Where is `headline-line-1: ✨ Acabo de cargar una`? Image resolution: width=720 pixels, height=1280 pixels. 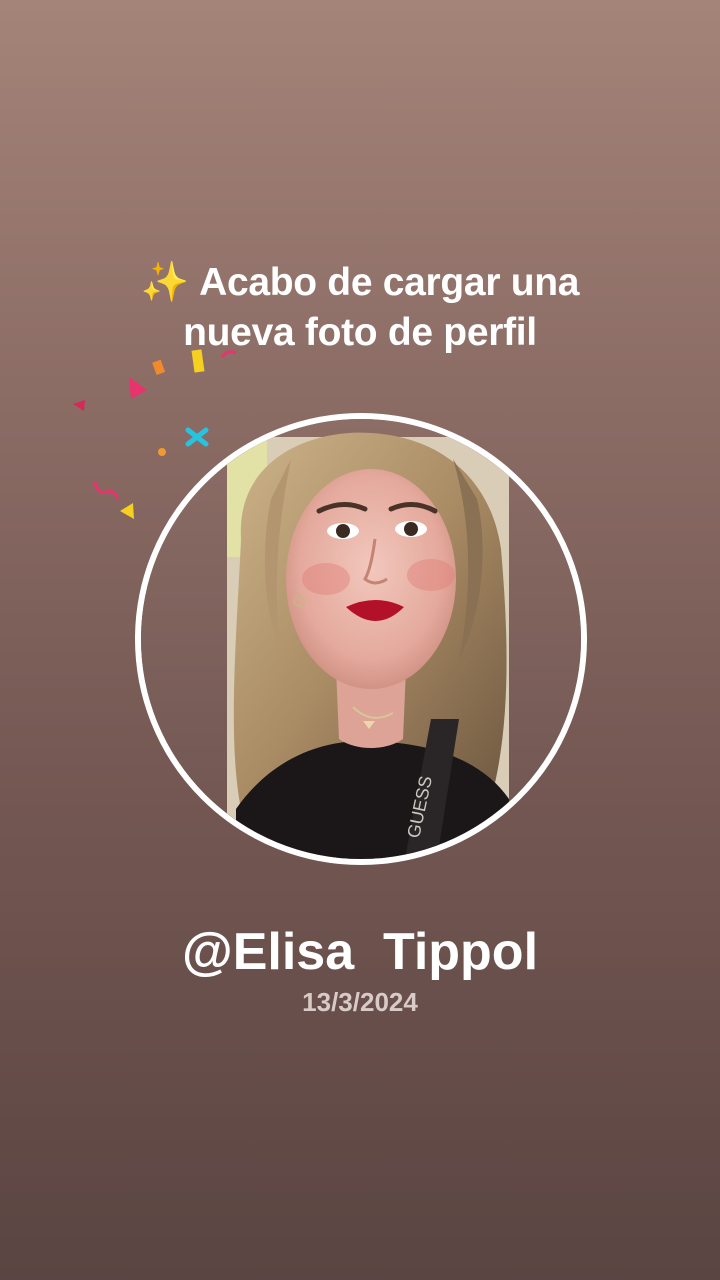
headline-line-1: ✨ Acabo de cargar una is located at coordinates (360, 283).